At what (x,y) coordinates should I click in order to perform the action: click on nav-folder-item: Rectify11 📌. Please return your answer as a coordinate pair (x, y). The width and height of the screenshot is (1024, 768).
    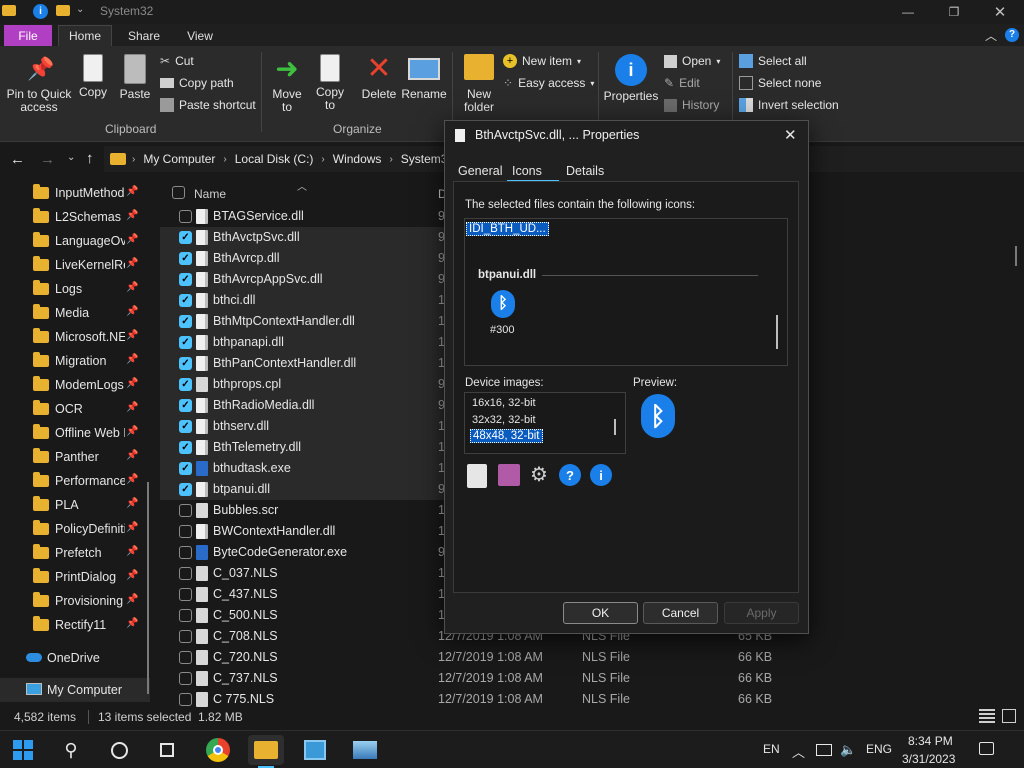
    Looking at the image, I should click on (75, 625).